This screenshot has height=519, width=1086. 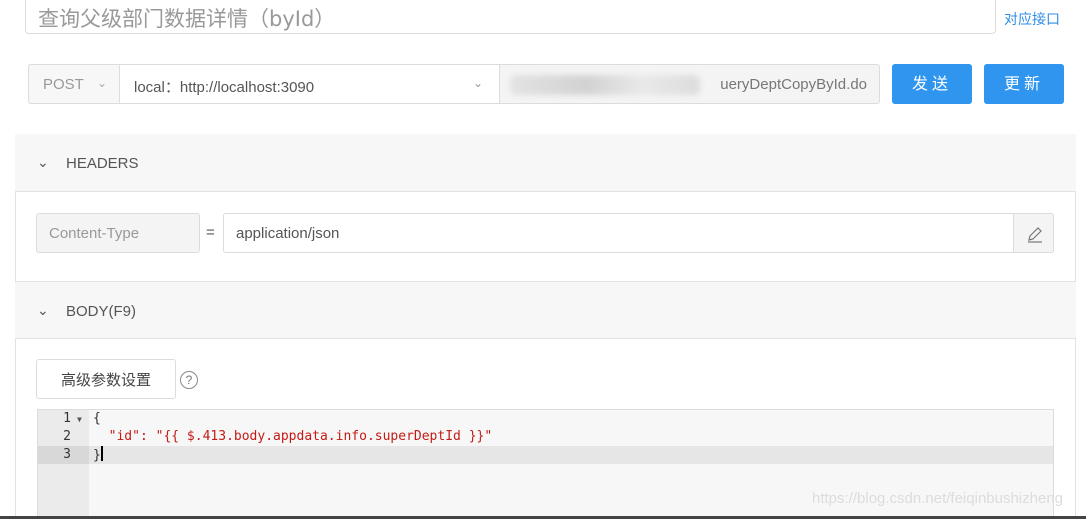 I want to click on edit-header-button, so click(x=1033, y=233).